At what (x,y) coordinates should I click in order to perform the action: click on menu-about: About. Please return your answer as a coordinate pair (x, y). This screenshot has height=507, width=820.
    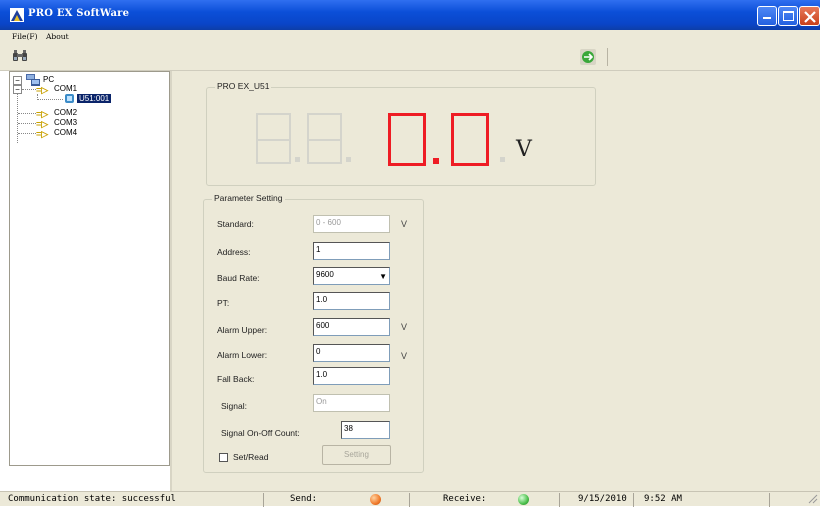
    Looking at the image, I should click on (57, 36).